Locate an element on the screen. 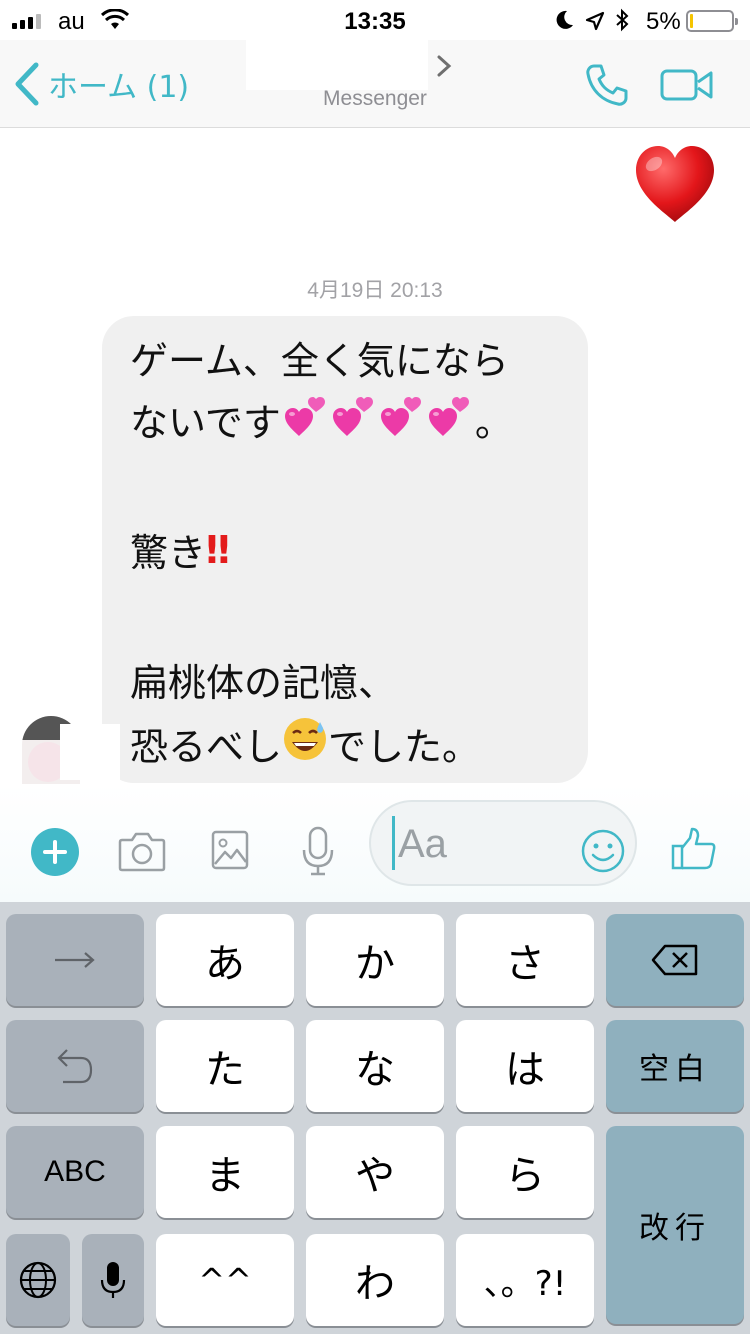 The height and width of the screenshot is (1334, 750). bluetooth-icon is located at coordinates (622, 23).